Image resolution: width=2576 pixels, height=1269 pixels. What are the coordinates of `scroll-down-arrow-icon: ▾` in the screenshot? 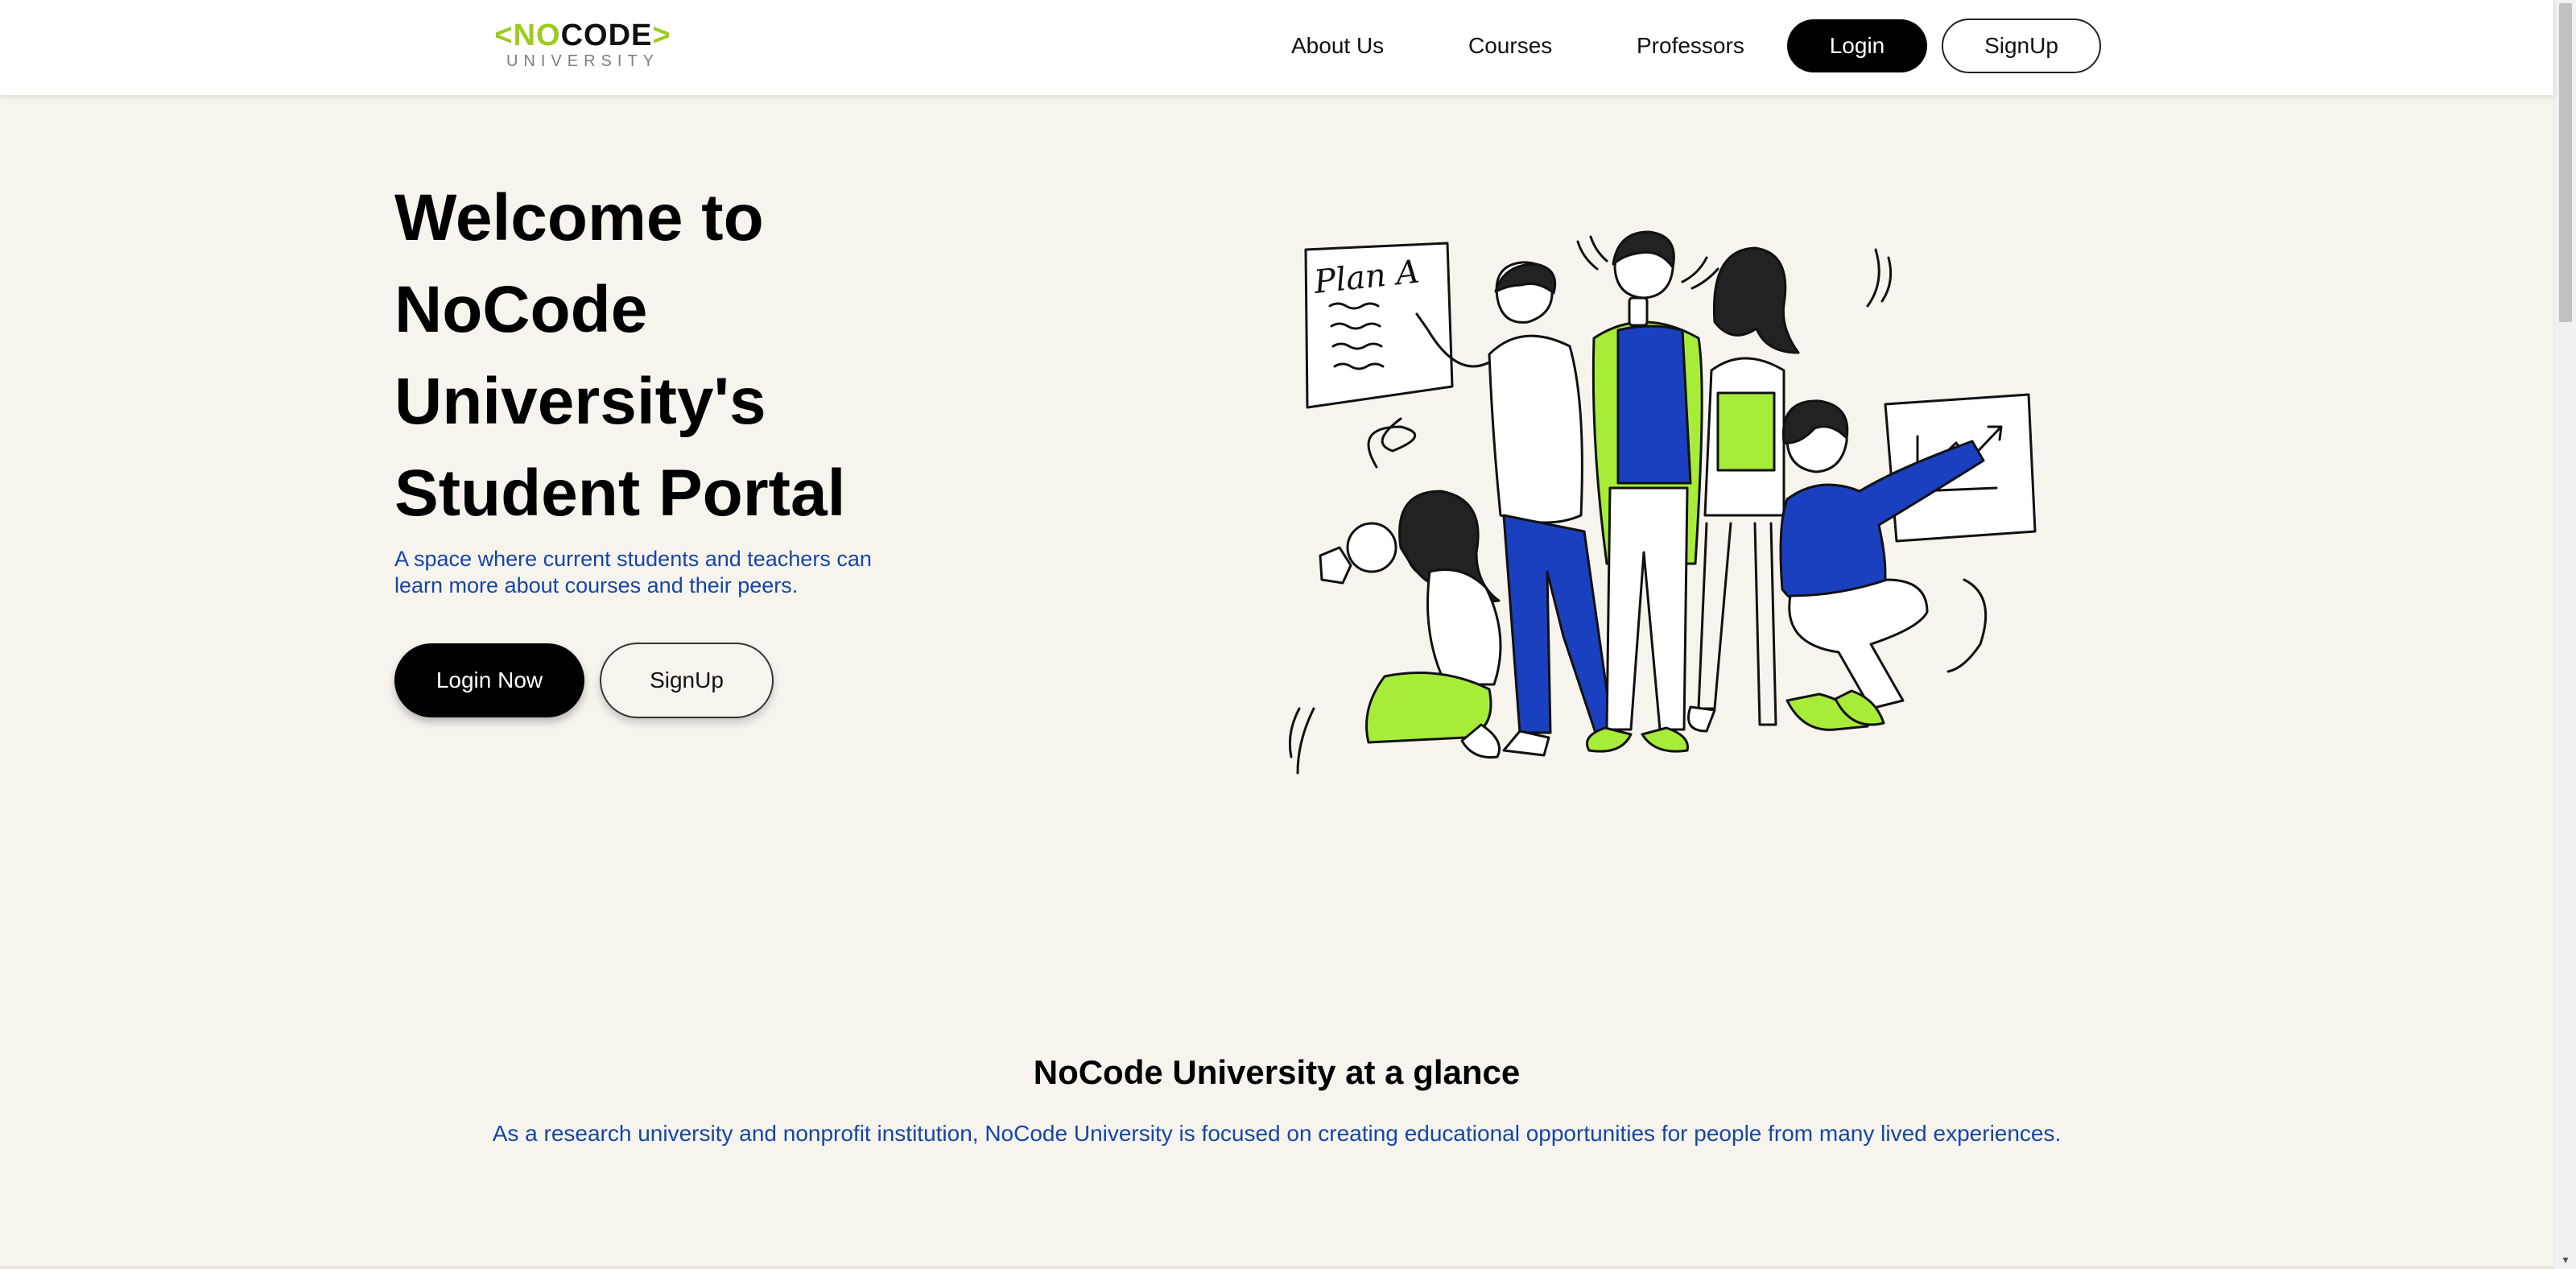 It's located at (2565, 1259).